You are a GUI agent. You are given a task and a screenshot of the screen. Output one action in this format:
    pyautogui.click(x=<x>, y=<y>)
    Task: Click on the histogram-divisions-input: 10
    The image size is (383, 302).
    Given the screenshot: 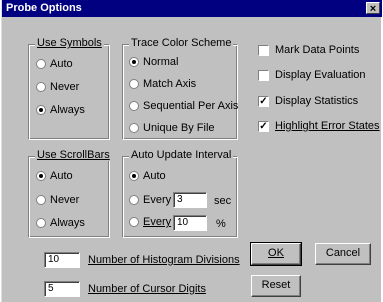 What is the action you would take?
    pyautogui.click(x=62, y=260)
    